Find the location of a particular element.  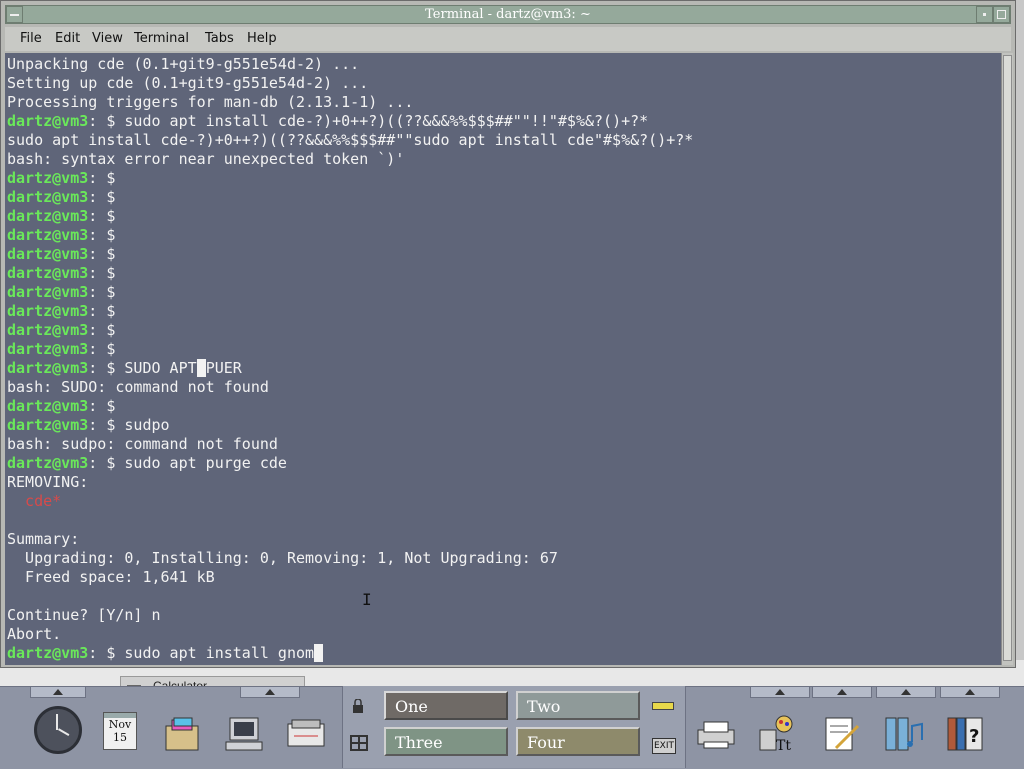

help-subpanel-arrow is located at coordinates (970, 692).